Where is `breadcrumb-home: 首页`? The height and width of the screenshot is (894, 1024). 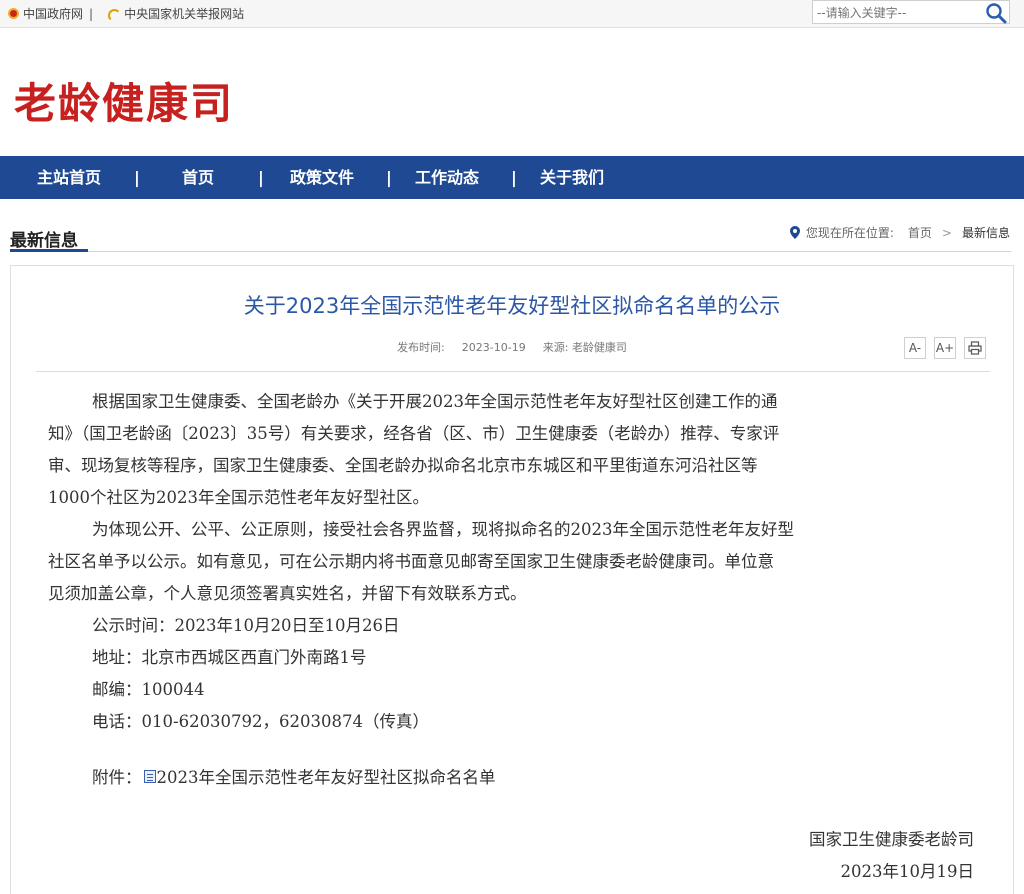
breadcrumb-home: 首页 is located at coordinates (920, 232).